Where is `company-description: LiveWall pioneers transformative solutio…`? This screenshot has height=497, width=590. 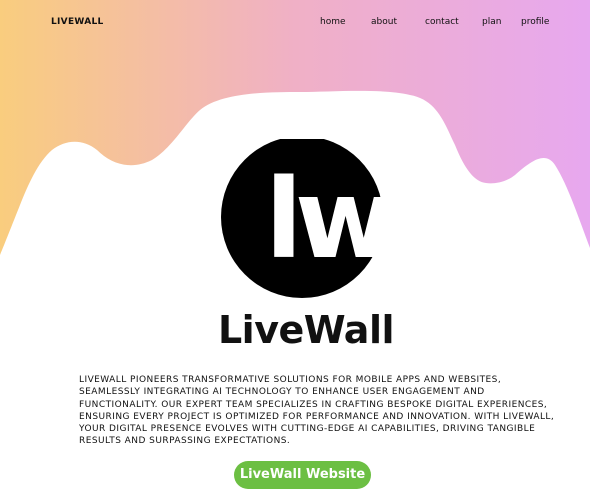 company-description: LiveWall pioneers transformative solutio… is located at coordinates (317, 411).